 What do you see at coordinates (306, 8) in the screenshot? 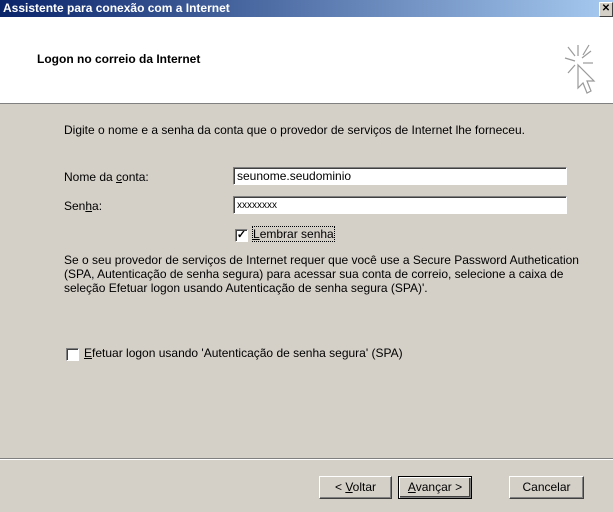
I see `title-bar: Assistente para conexão com a Internet ✕` at bounding box center [306, 8].